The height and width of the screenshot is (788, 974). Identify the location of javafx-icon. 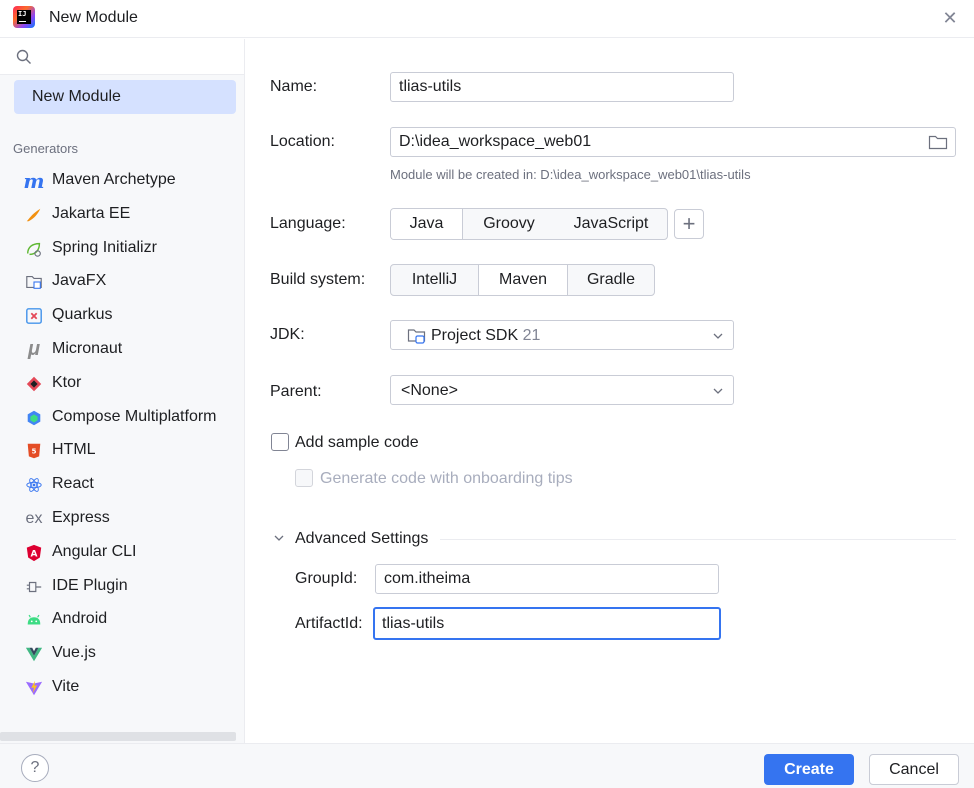
(34, 282).